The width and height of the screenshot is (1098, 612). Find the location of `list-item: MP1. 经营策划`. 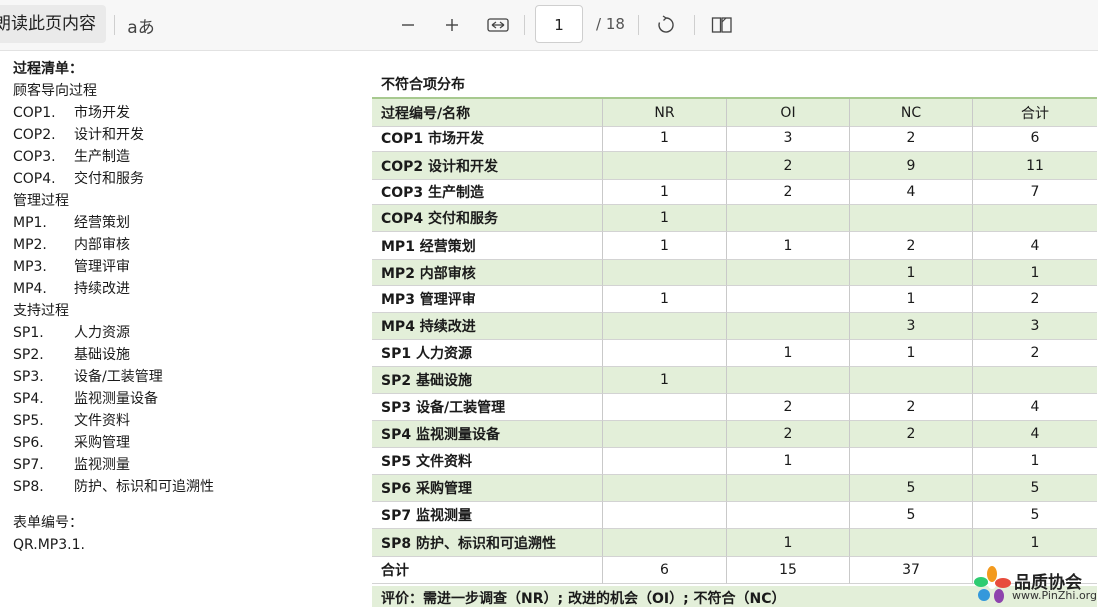

list-item: MP1. 经营策划 is located at coordinates (71, 223).